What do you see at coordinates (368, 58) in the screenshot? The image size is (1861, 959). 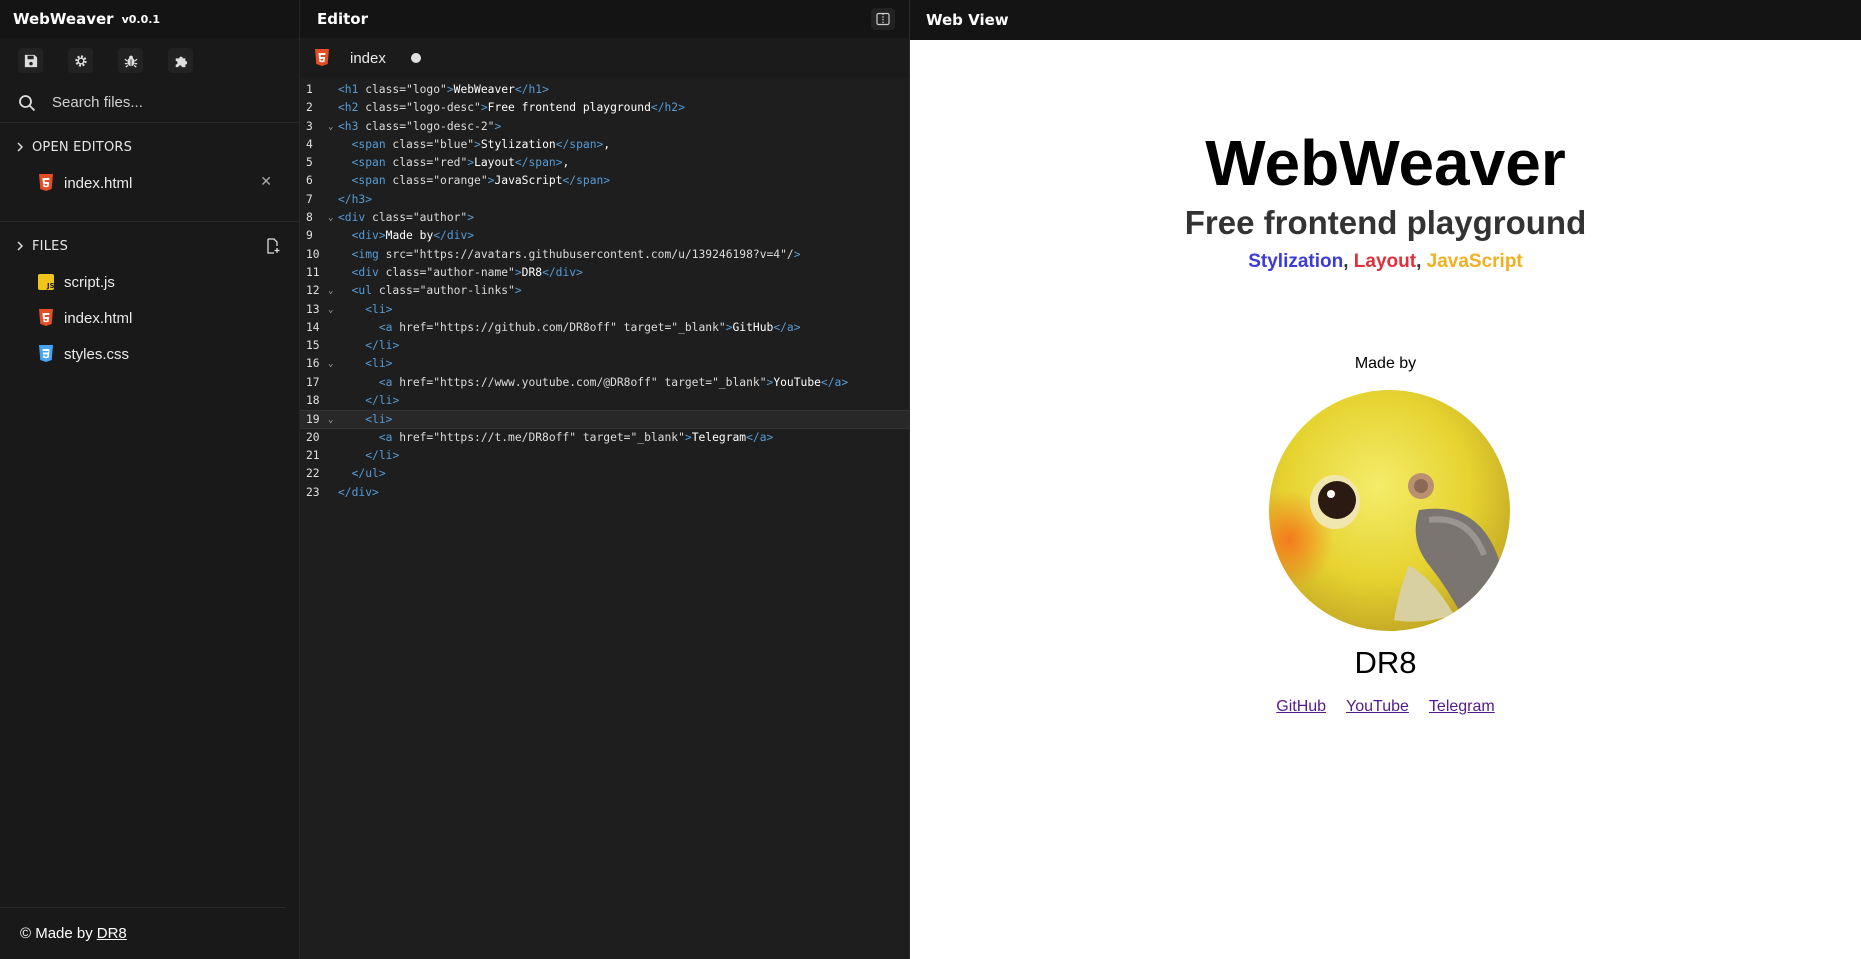 I see `tab-label: index` at bounding box center [368, 58].